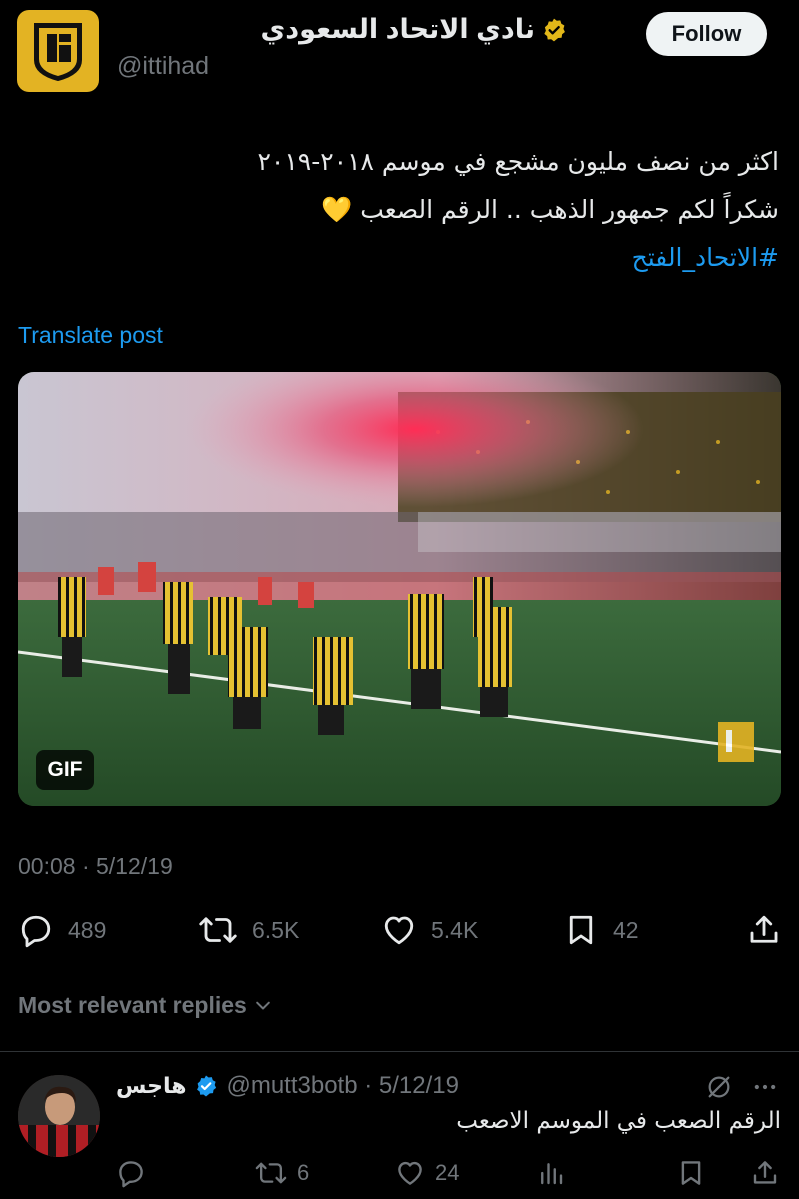 The width and height of the screenshot is (799, 1199). Describe the element at coordinates (398, 29) in the screenshot. I see `author-display-name: نادي الاتحاد السعودي` at that location.